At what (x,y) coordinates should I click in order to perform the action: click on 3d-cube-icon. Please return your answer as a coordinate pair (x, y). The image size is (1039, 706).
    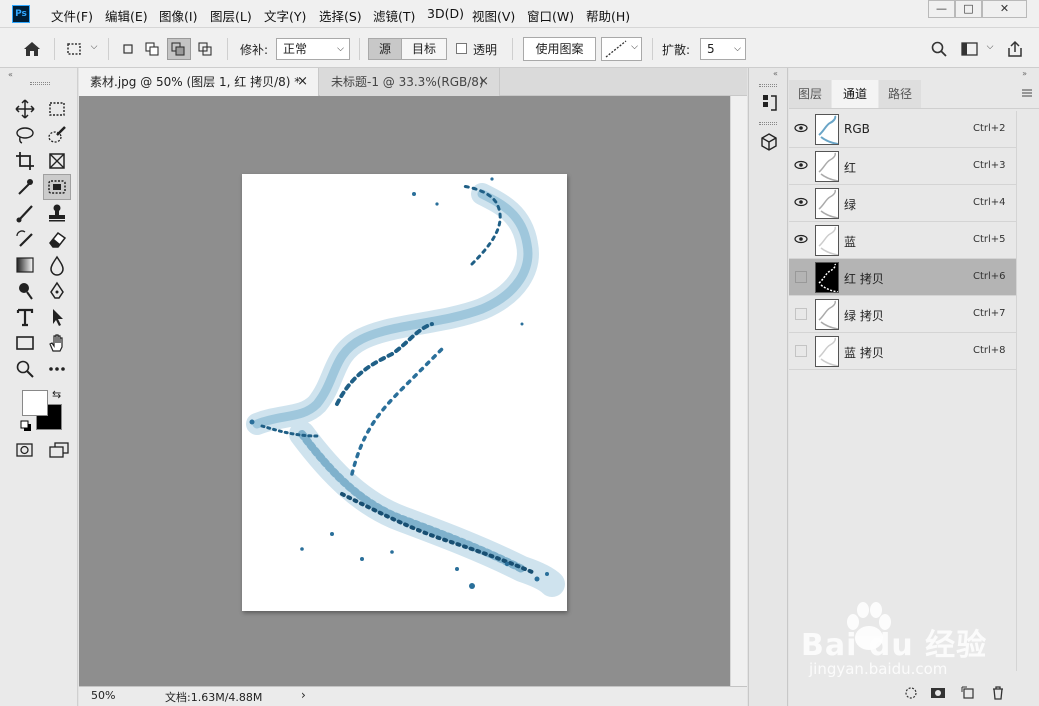
    Looking at the image, I should click on (769, 142).